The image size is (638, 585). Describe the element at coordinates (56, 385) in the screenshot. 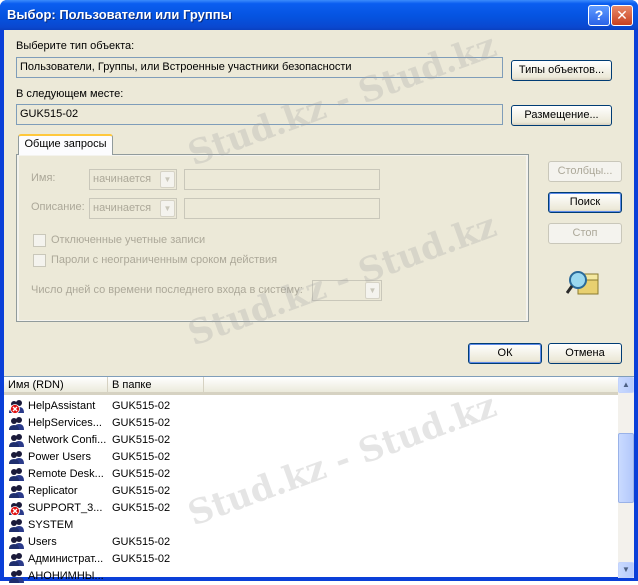

I see `column-name: Имя (RDN)` at that location.